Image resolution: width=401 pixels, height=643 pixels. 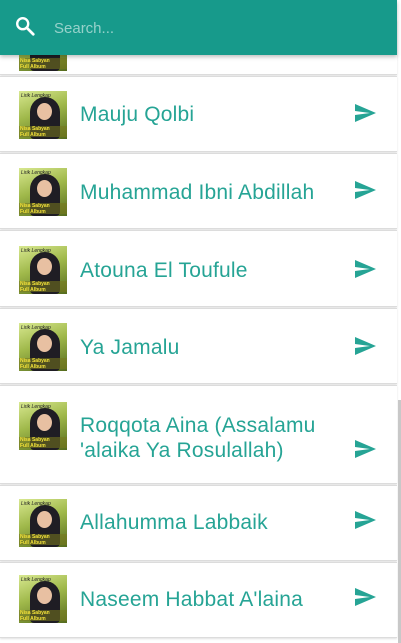 I want to click on song-title: Naseem Habbat A'laina, so click(x=192, y=599).